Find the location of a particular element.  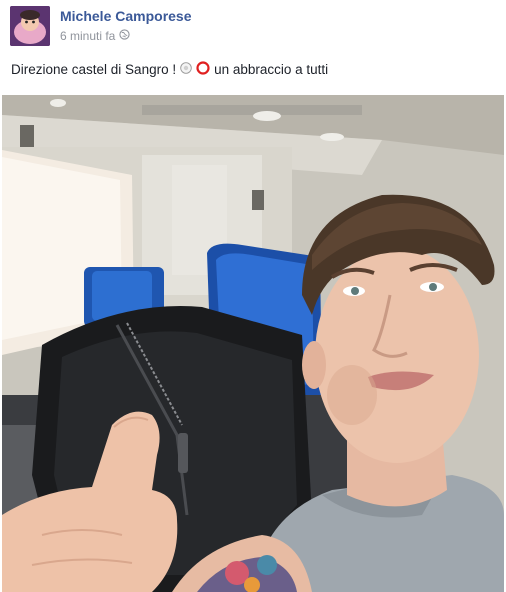

avatar-image is located at coordinates (30, 26).